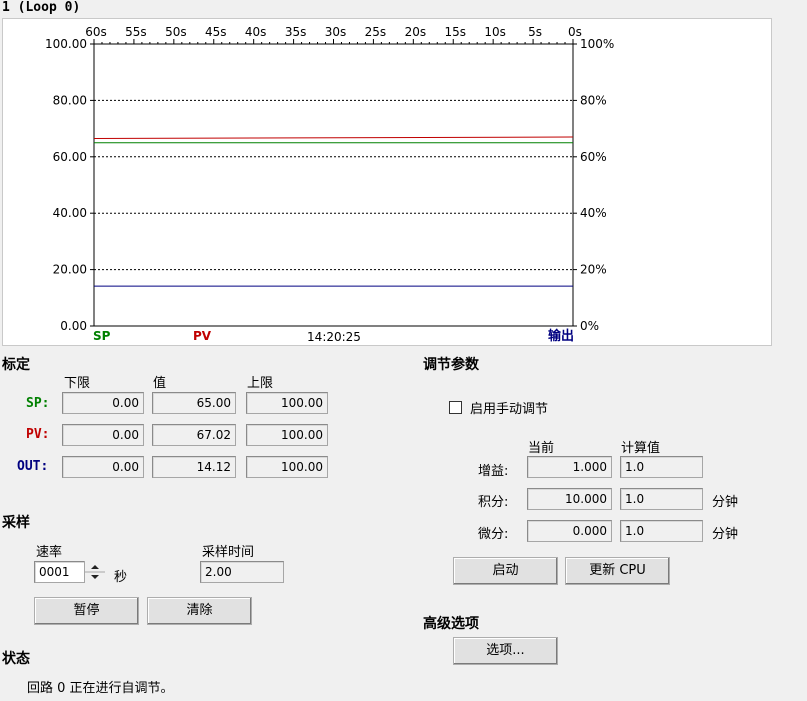 This screenshot has width=807, height=701. What do you see at coordinates (194, 467) in the screenshot?
I see `out-value-field: 14.12` at bounding box center [194, 467].